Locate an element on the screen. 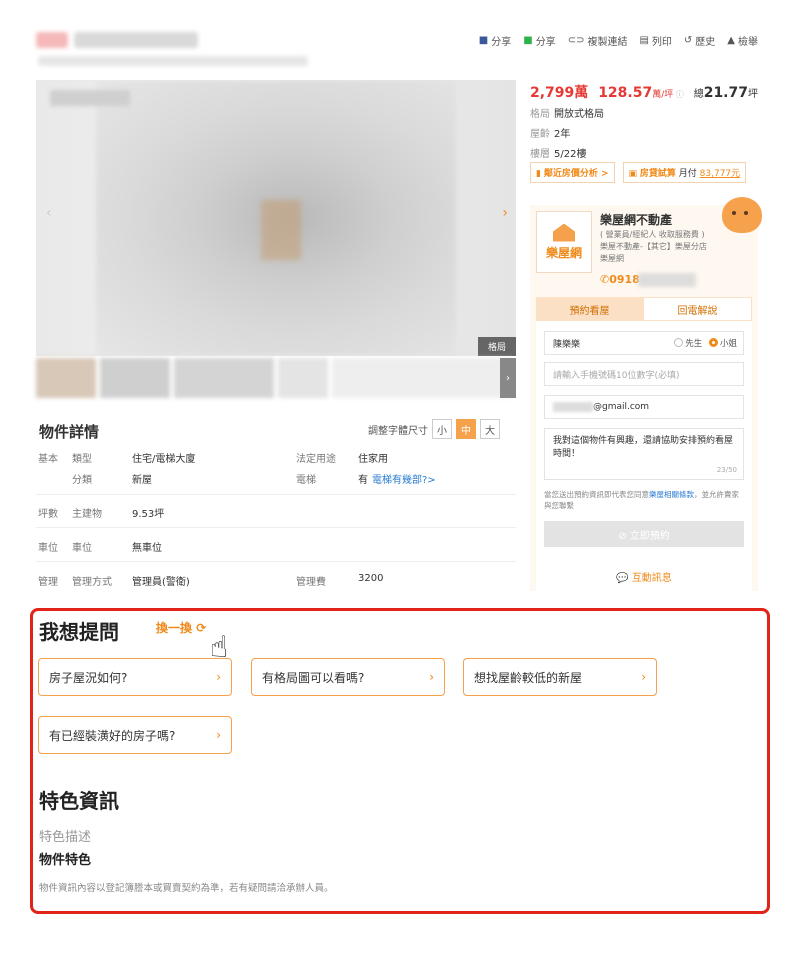  nearby-price-label: 鄰近房價分析 > is located at coordinates (576, 174).